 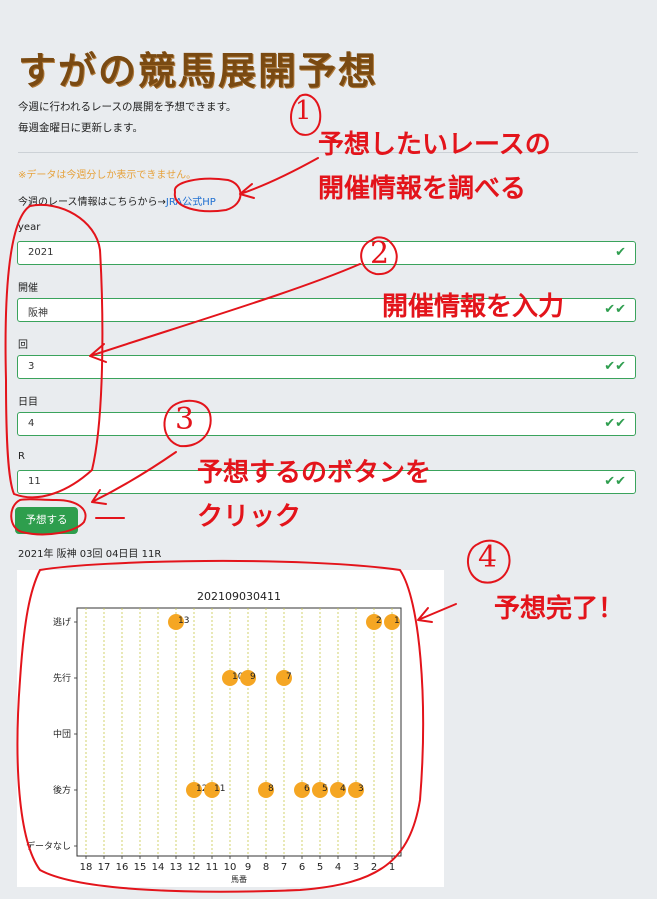 I want to click on step-3-line-1: 予想するのボタンを, so click(x=314, y=473).